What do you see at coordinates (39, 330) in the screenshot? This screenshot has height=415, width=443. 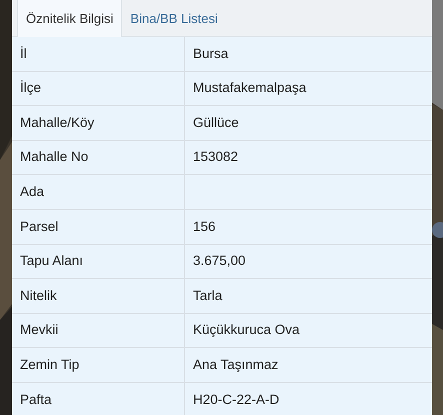 I see `attribute-label: Mevkii` at bounding box center [39, 330].